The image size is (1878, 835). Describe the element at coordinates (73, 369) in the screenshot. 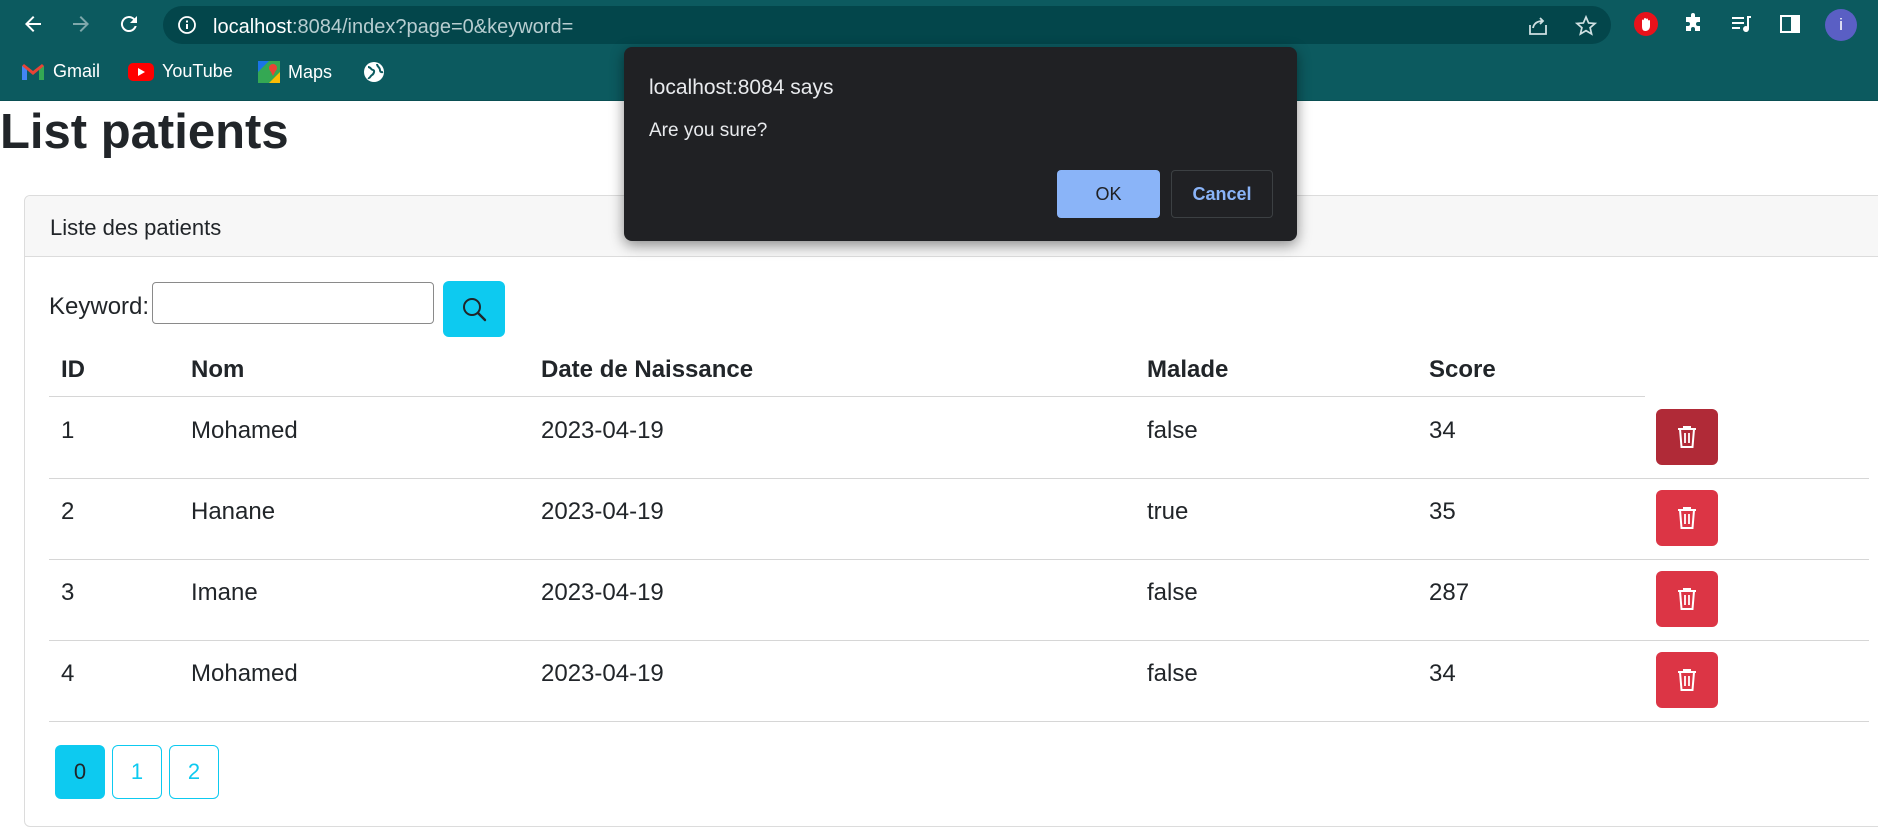

I see `header-id: ID` at that location.